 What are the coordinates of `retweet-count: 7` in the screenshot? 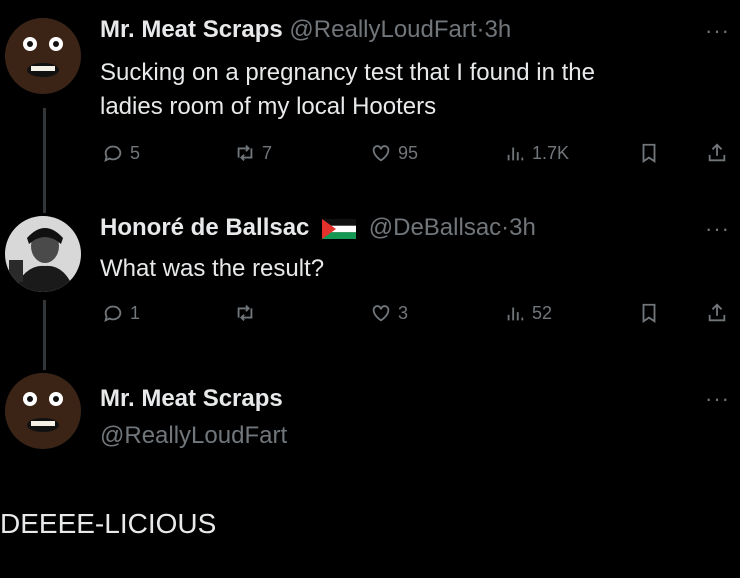 It's located at (267, 152).